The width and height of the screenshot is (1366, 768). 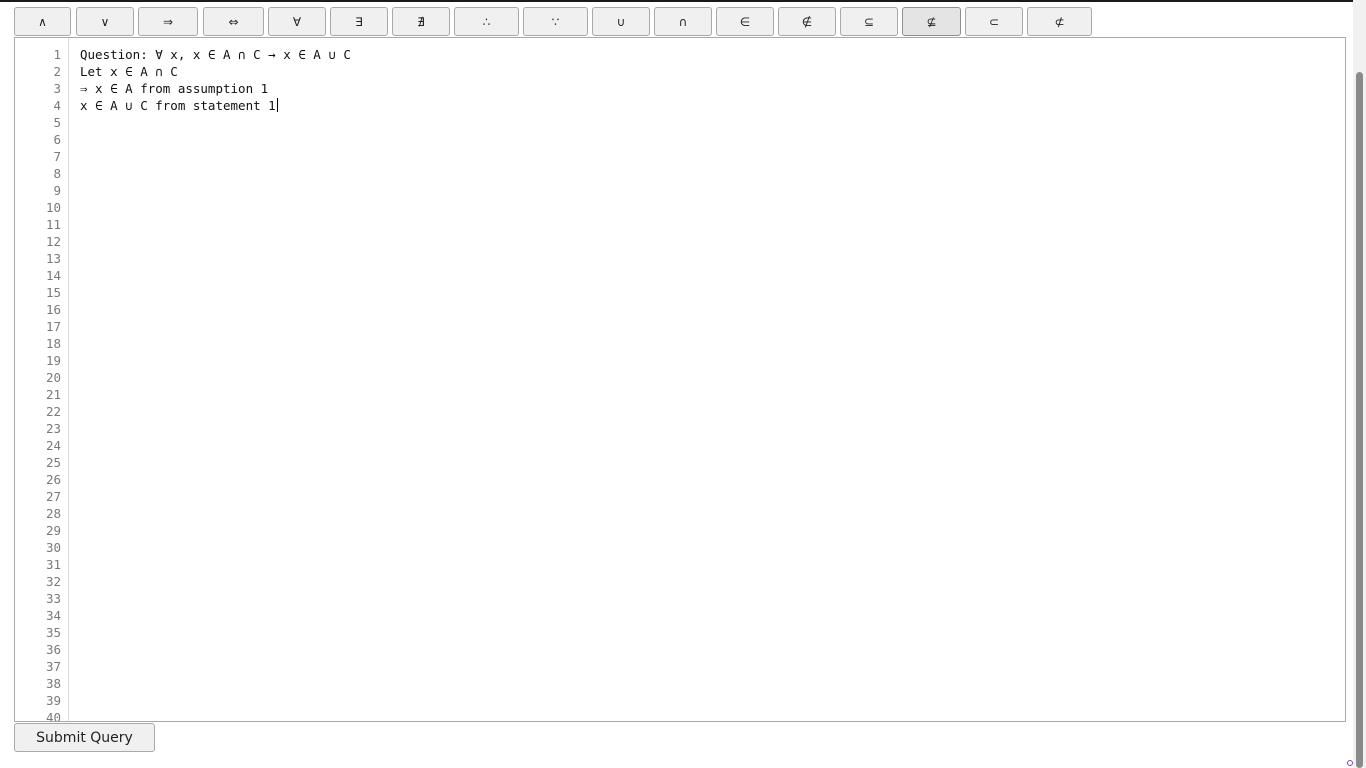 What do you see at coordinates (53, 479) in the screenshot?
I see `line-number: 26` at bounding box center [53, 479].